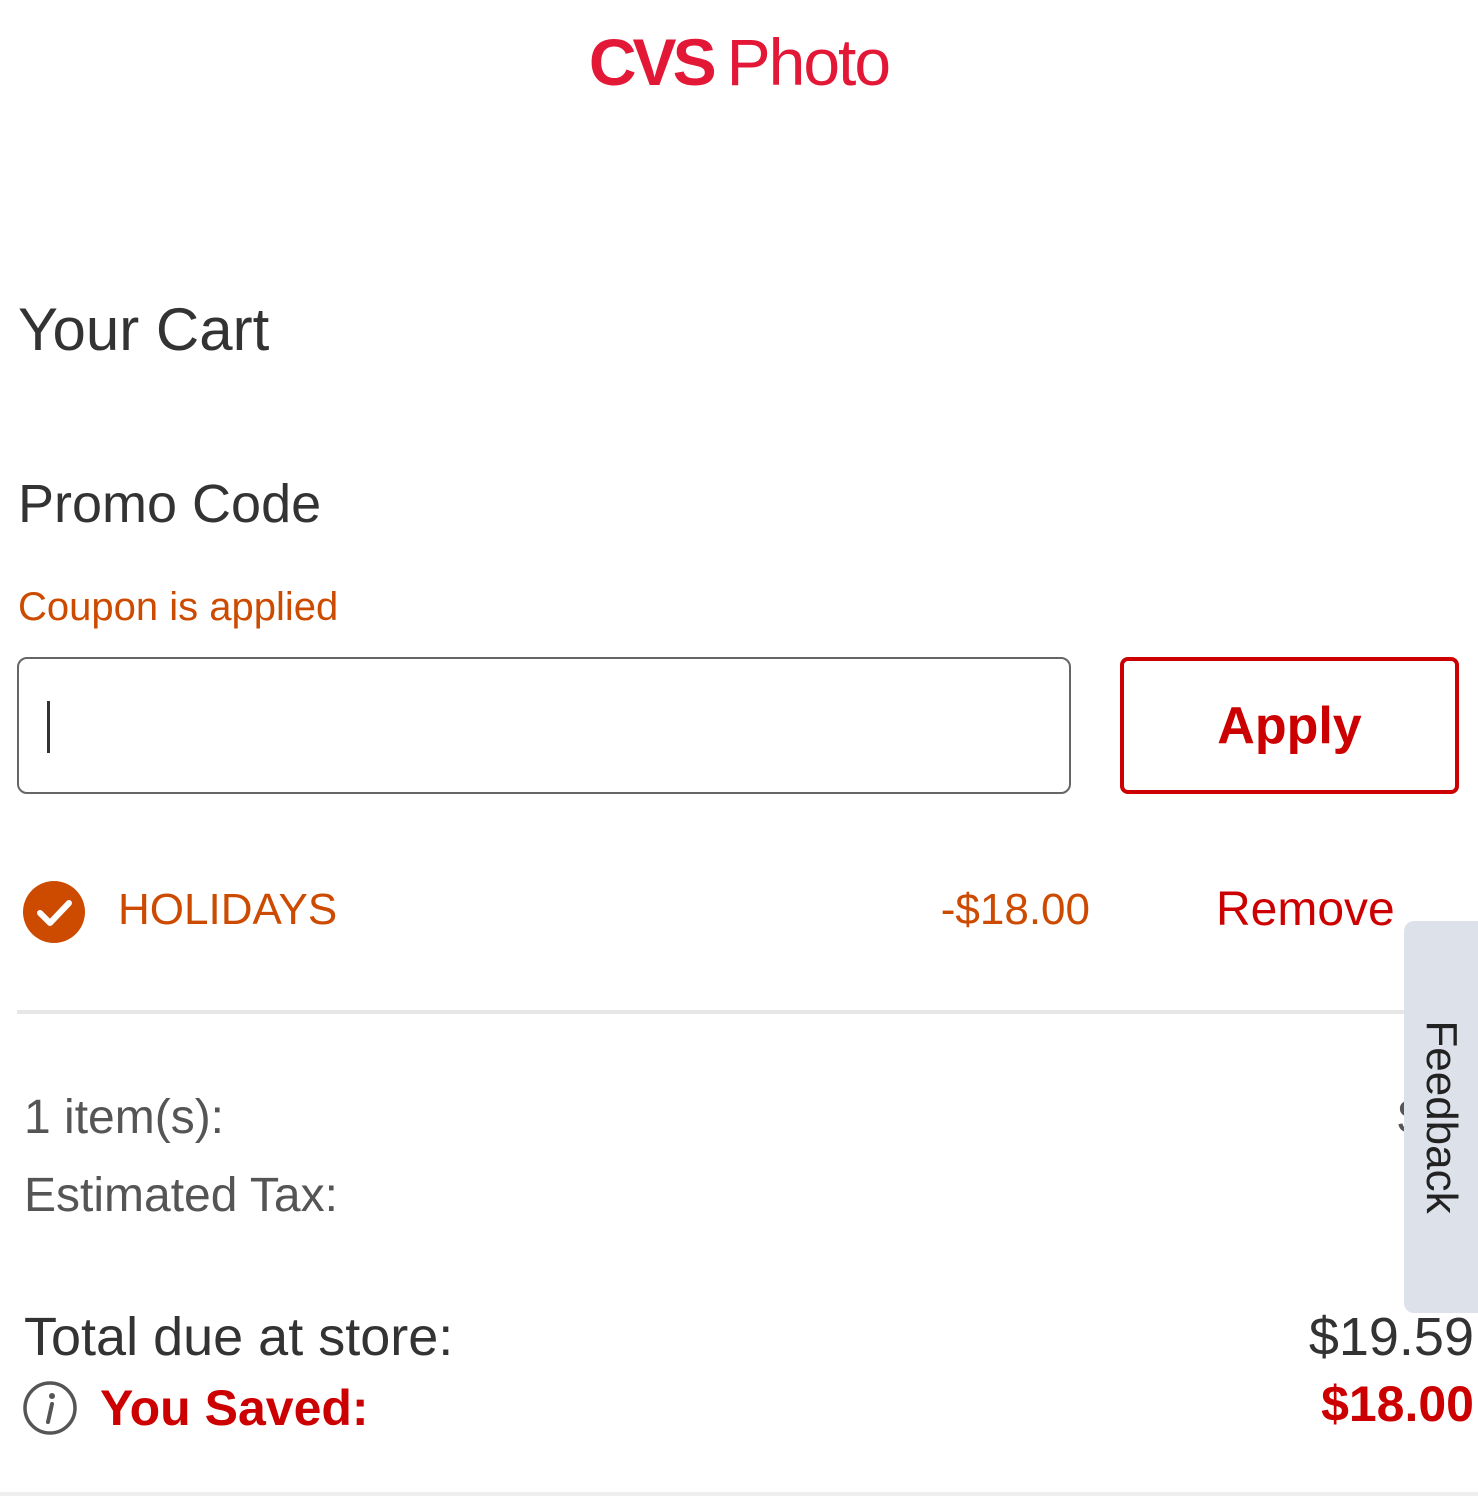  Describe the element at coordinates (239, 1337) in the screenshot. I see `total-due-label: Total due at store:` at that location.